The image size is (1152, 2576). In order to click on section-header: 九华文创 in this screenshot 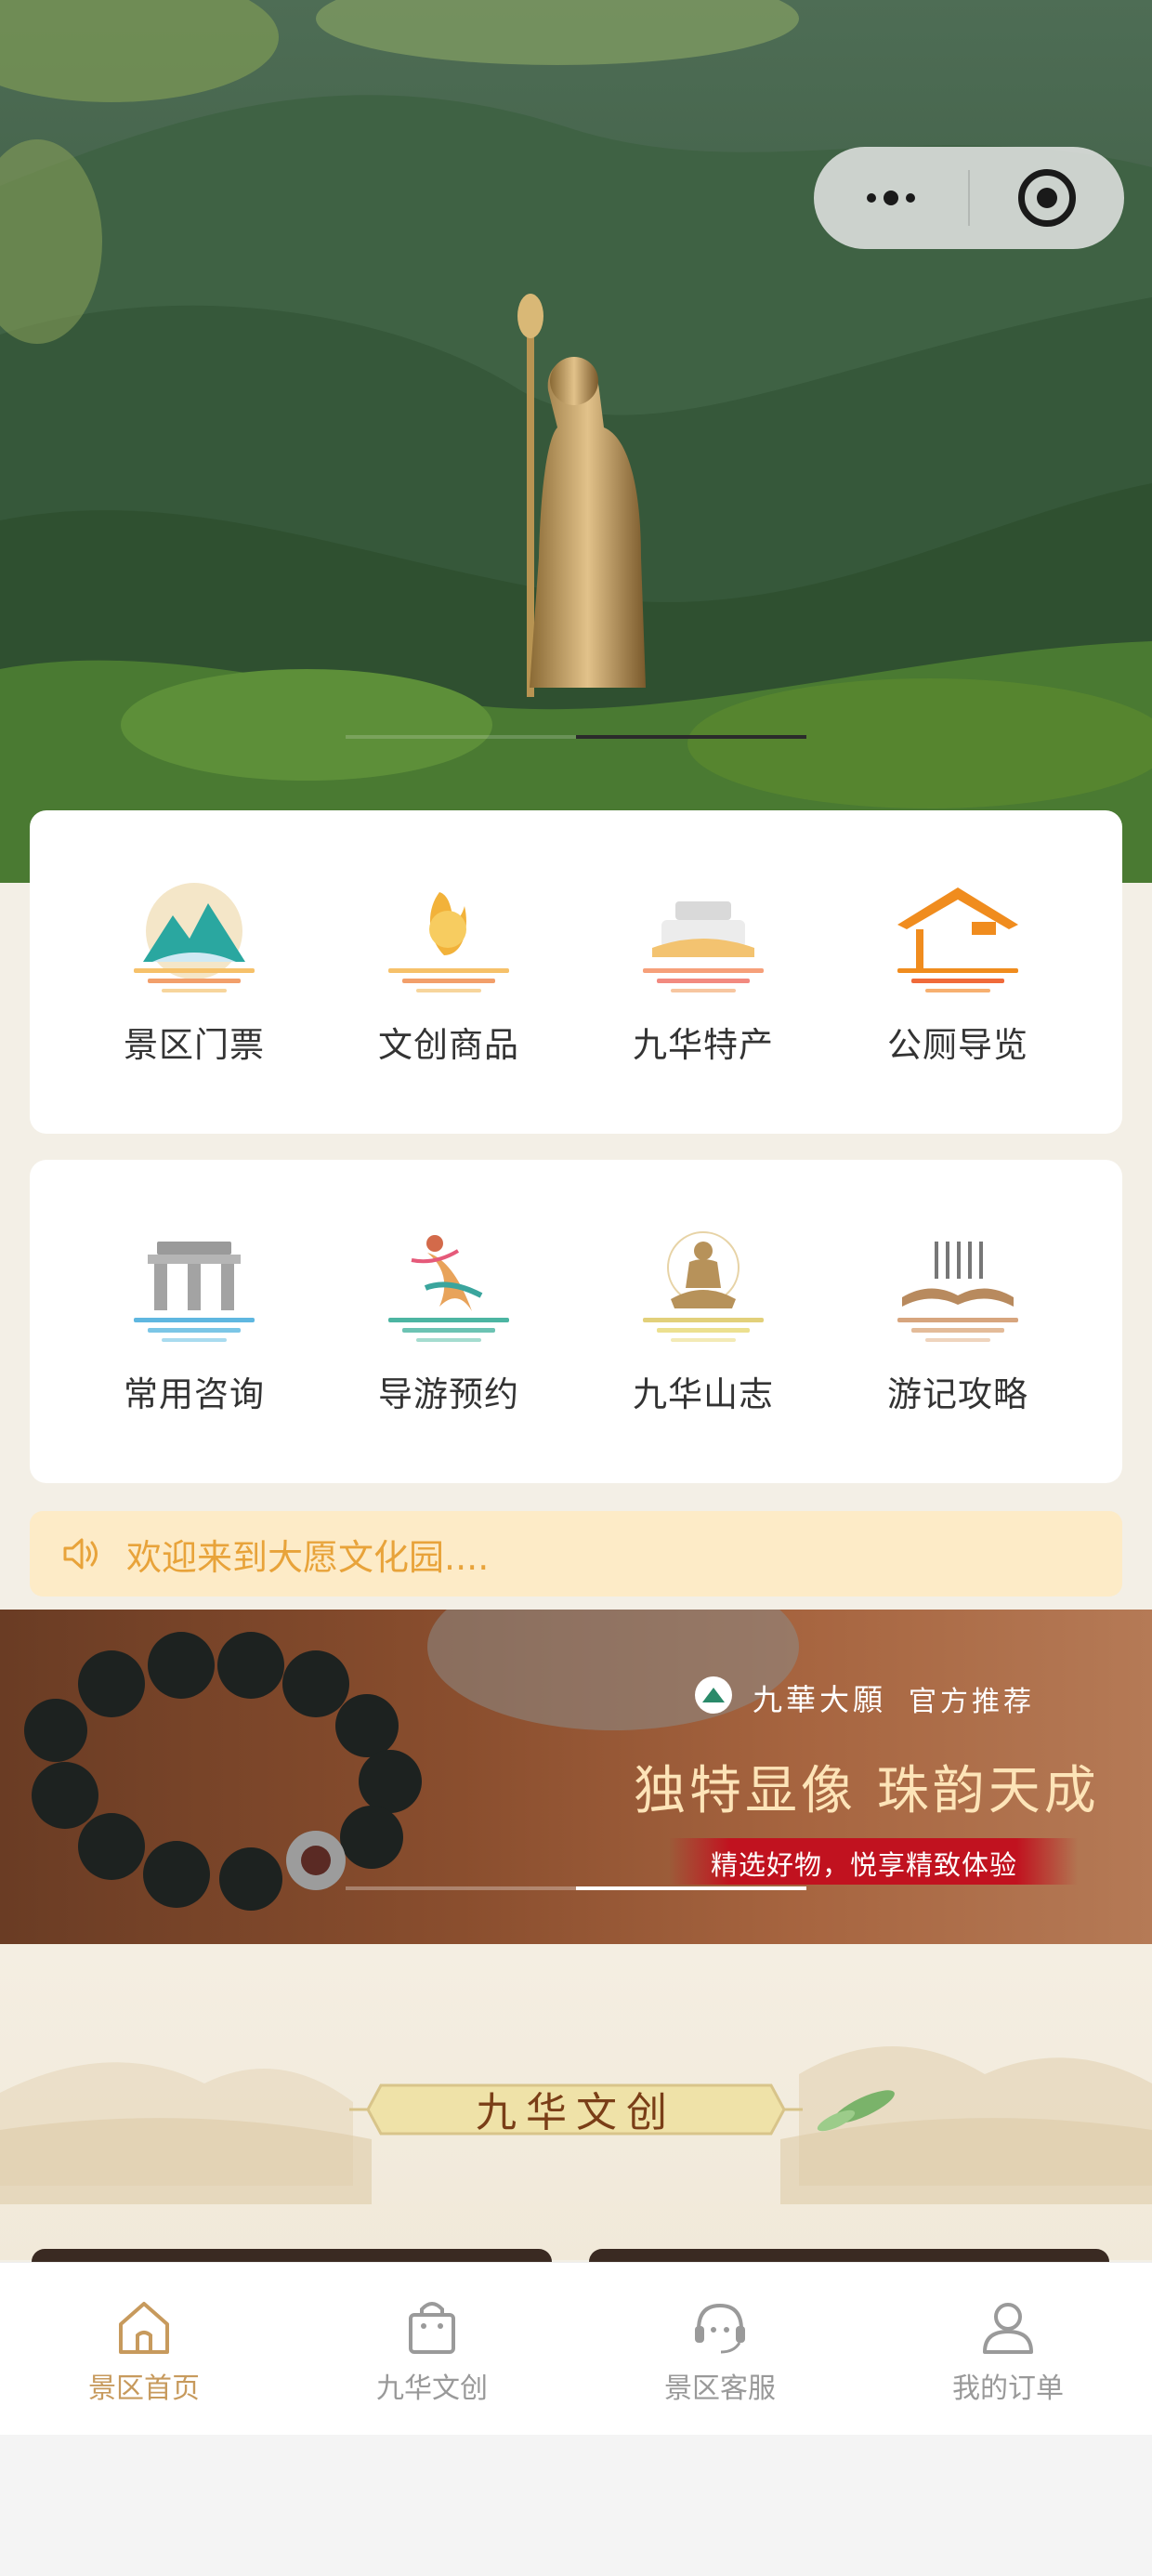, I will do `click(576, 2102)`.